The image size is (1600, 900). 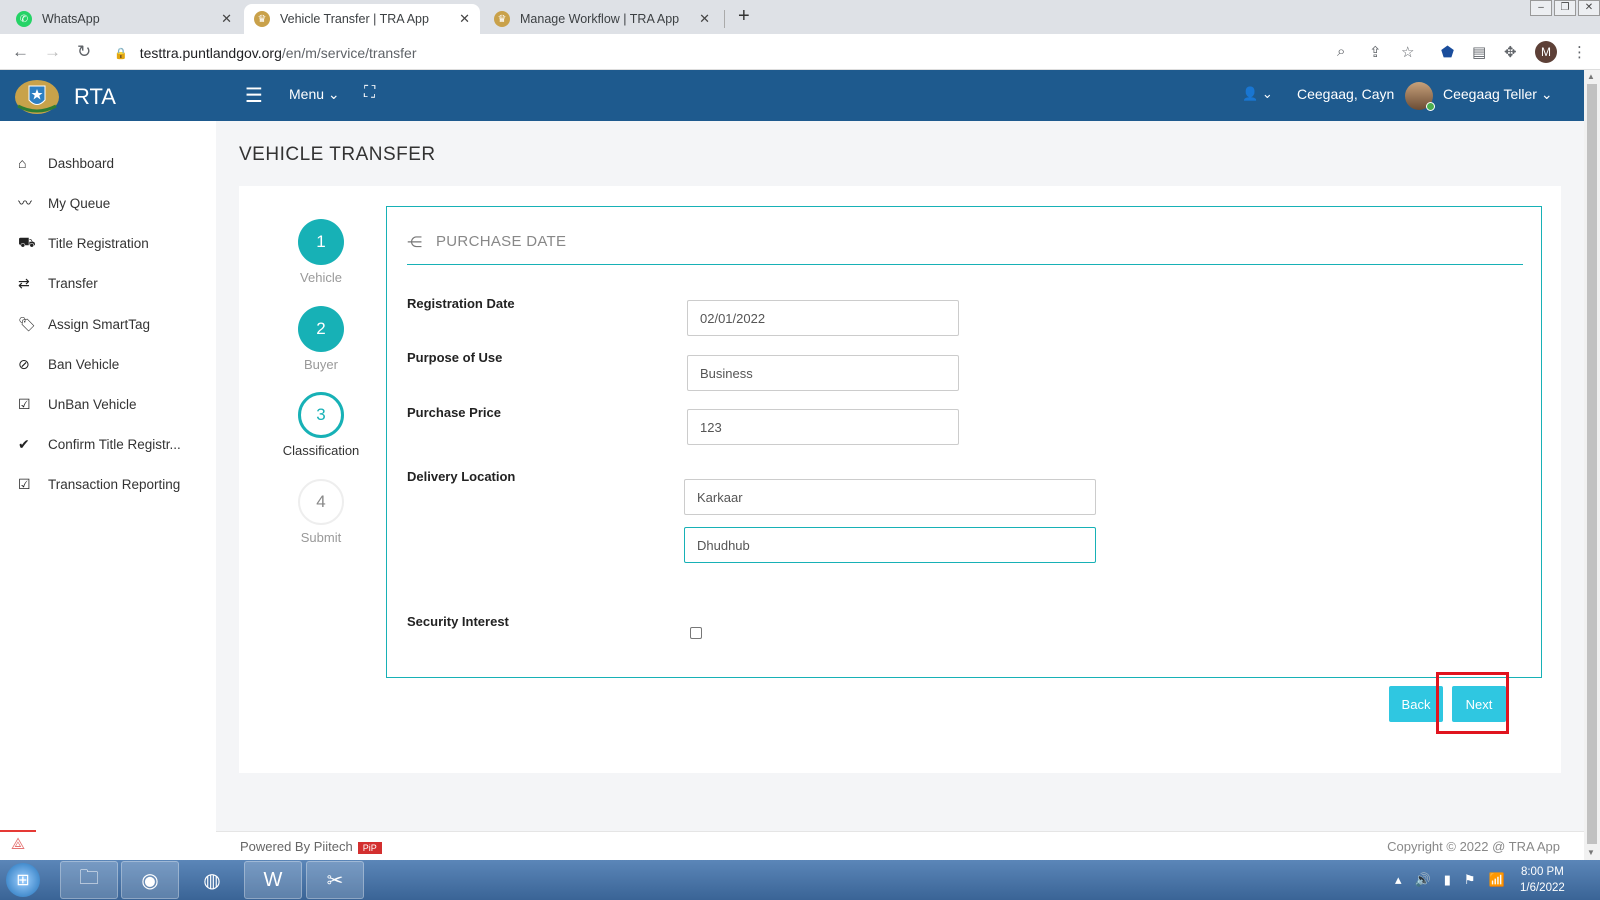 I want to click on snipping-tool-icon: ✂, so click(x=335, y=880).